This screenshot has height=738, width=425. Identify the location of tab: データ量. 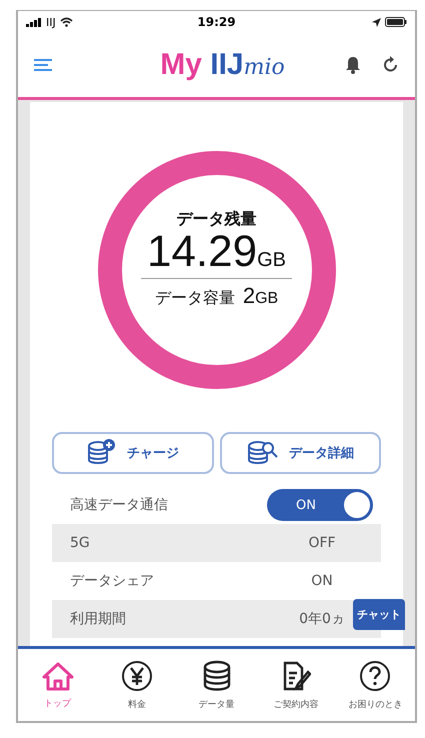
(216, 685).